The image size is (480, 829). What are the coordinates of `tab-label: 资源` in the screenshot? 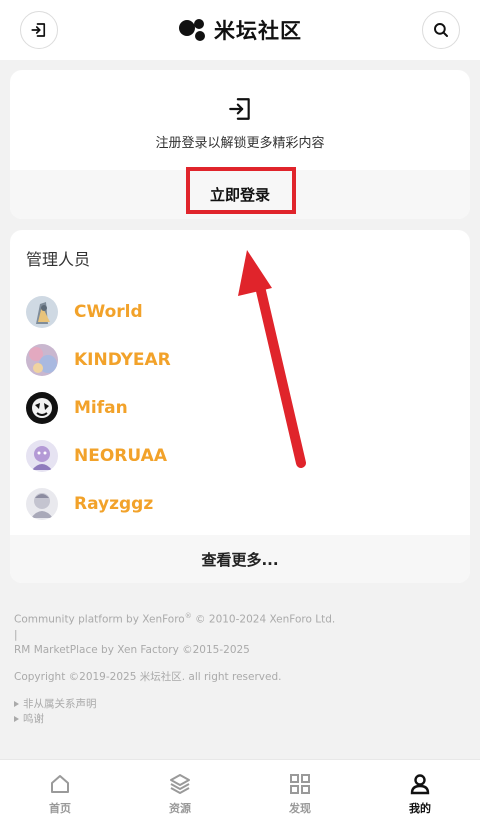 It's located at (180, 808).